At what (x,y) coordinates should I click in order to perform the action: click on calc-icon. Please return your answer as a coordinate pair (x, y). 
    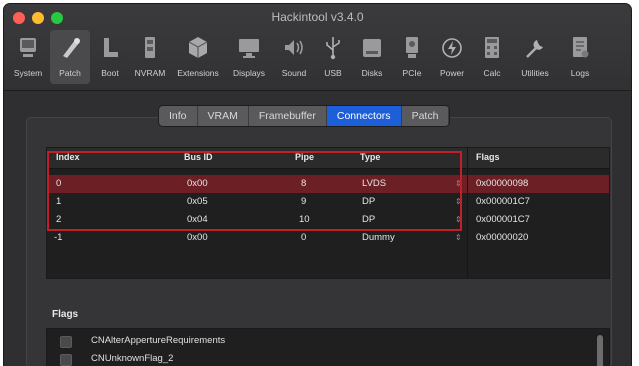
    Looking at the image, I should click on (492, 47).